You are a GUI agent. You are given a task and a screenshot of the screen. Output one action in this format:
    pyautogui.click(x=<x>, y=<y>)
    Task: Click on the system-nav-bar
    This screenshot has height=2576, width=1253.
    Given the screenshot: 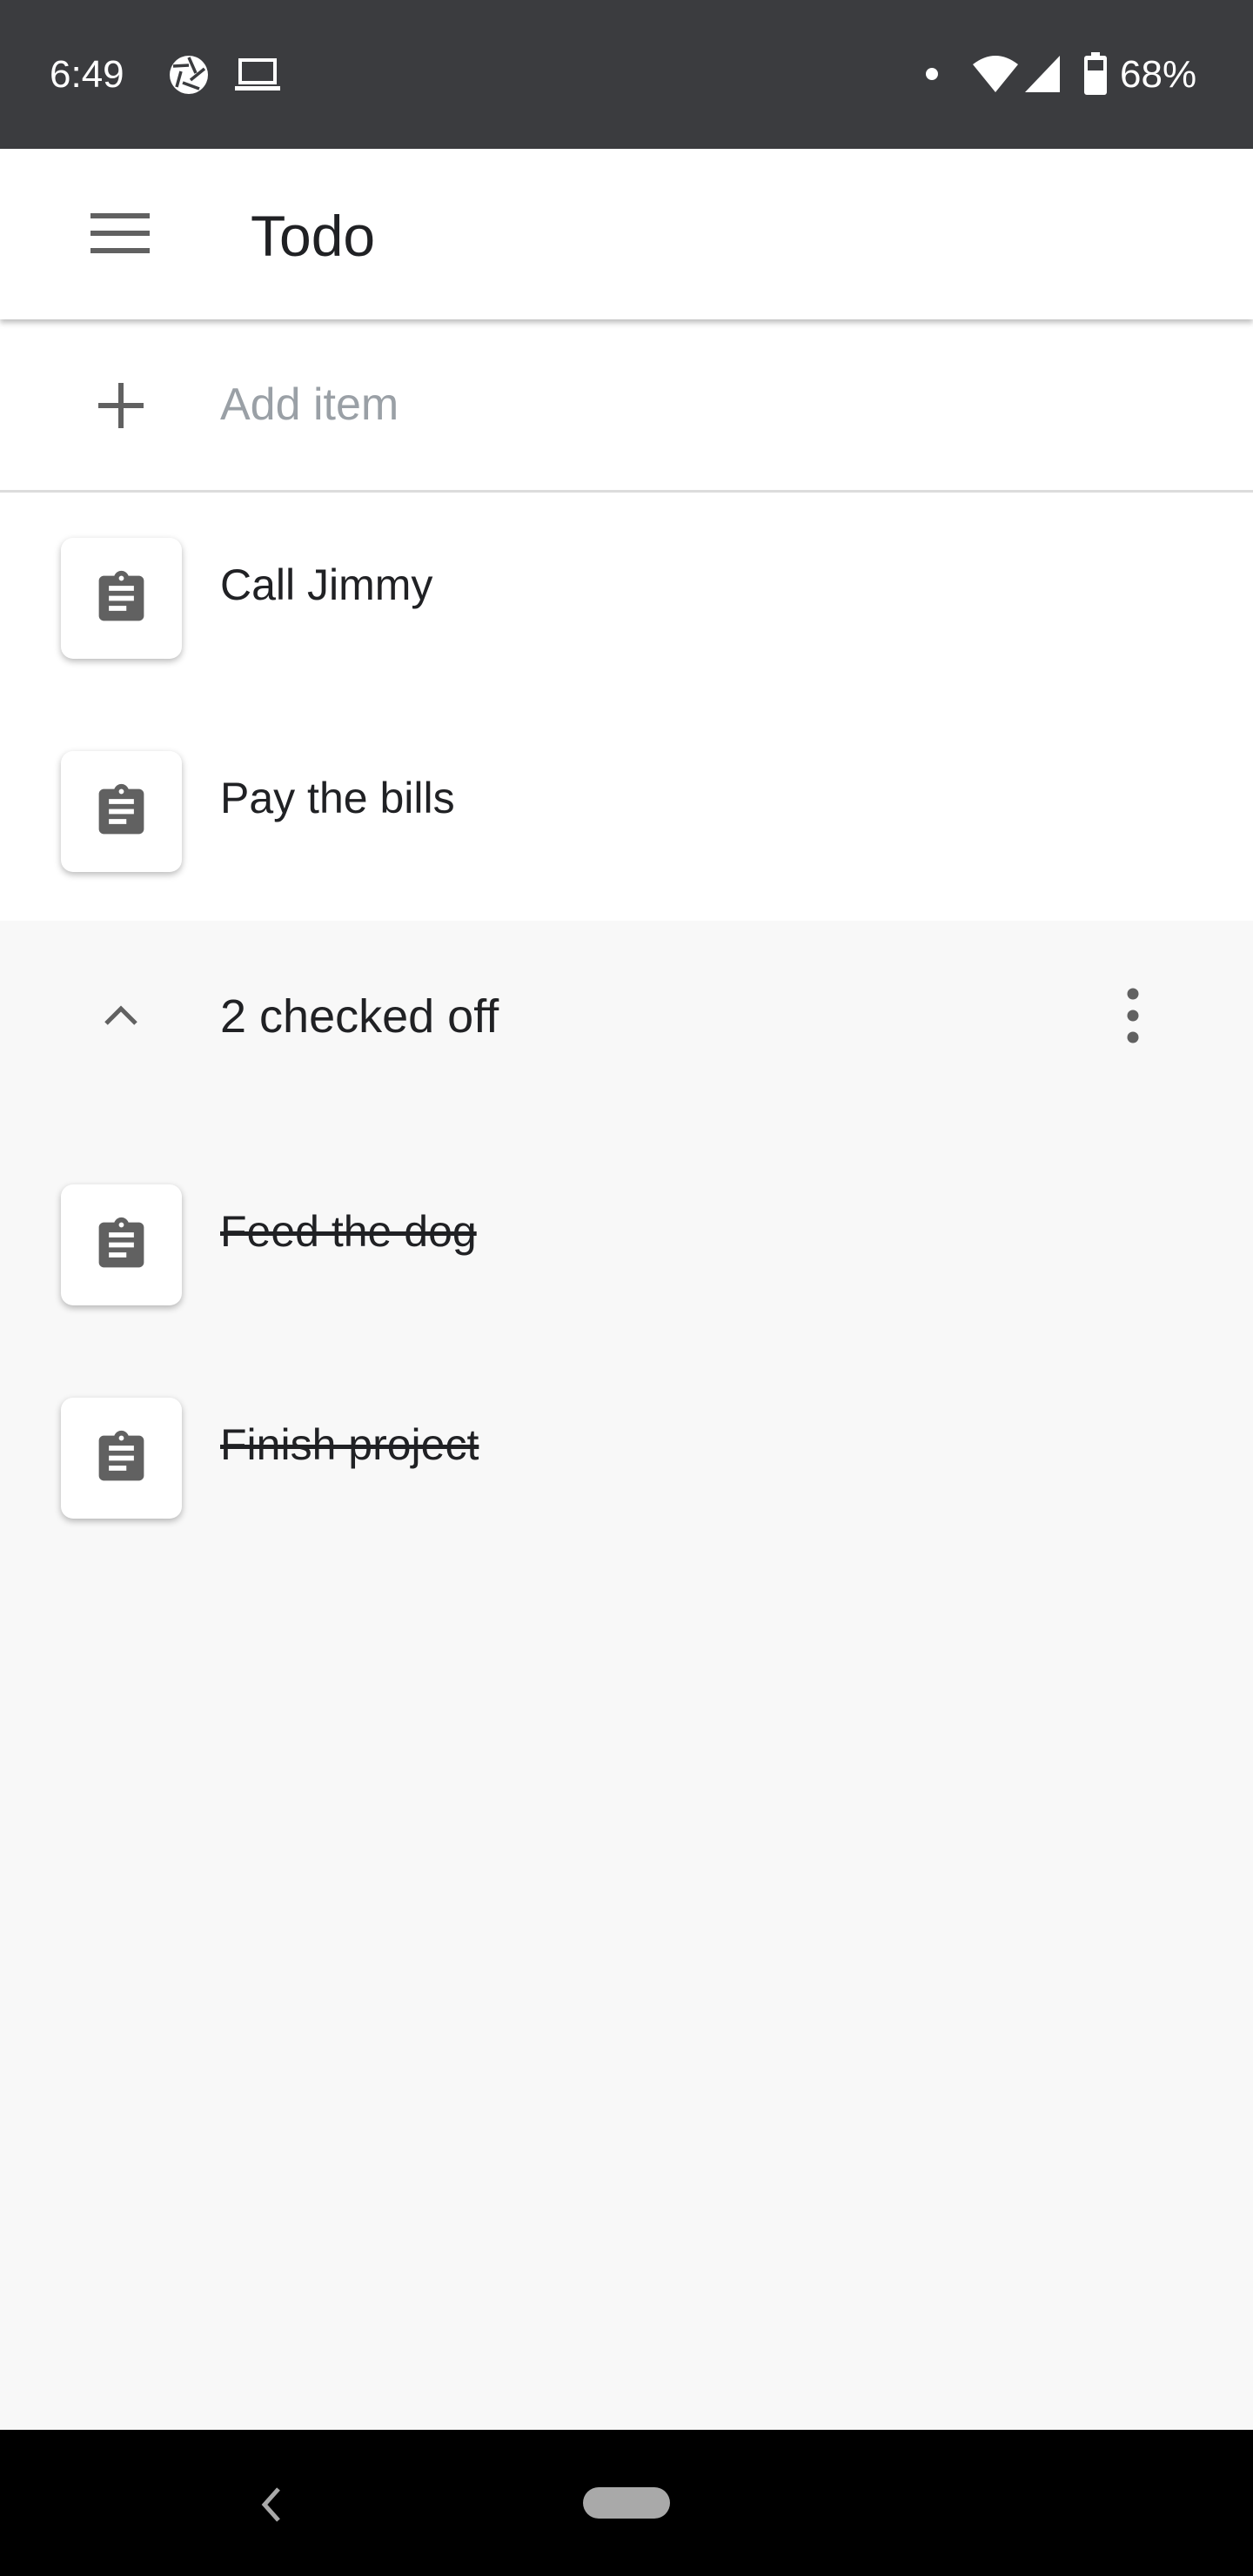 What is the action you would take?
    pyautogui.click(x=626, y=2503)
    